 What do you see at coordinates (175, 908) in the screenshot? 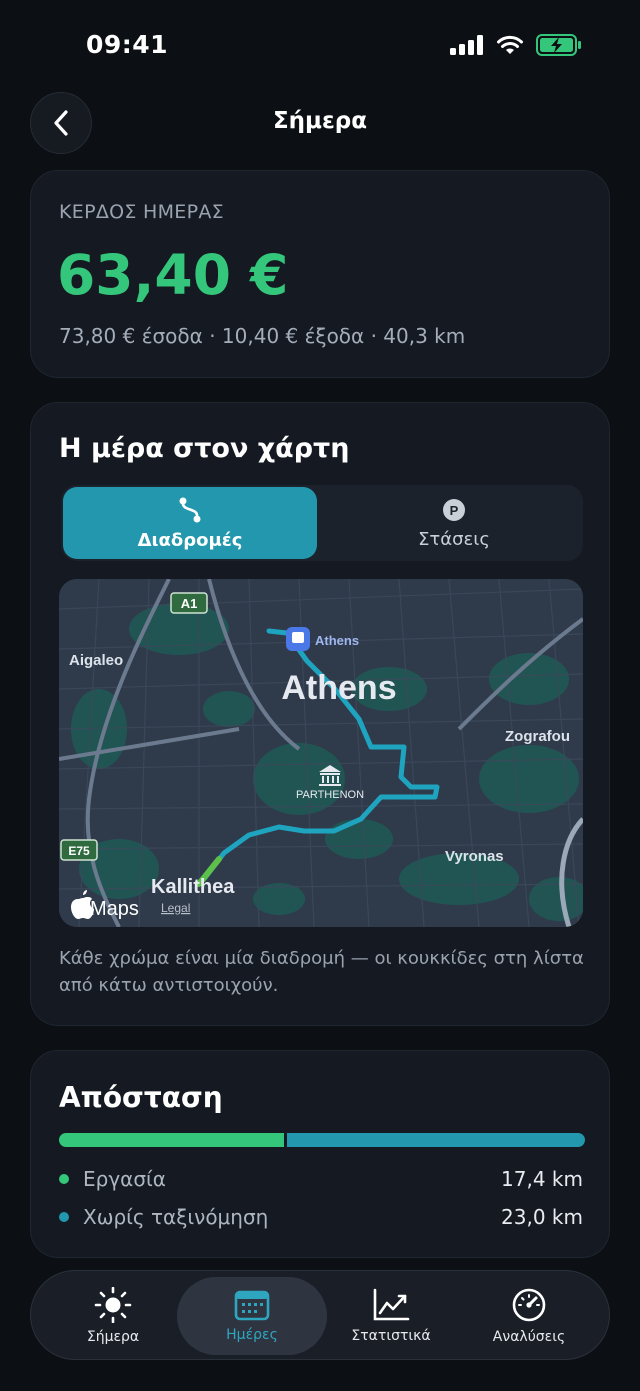
I see `legal-link: Legal` at bounding box center [175, 908].